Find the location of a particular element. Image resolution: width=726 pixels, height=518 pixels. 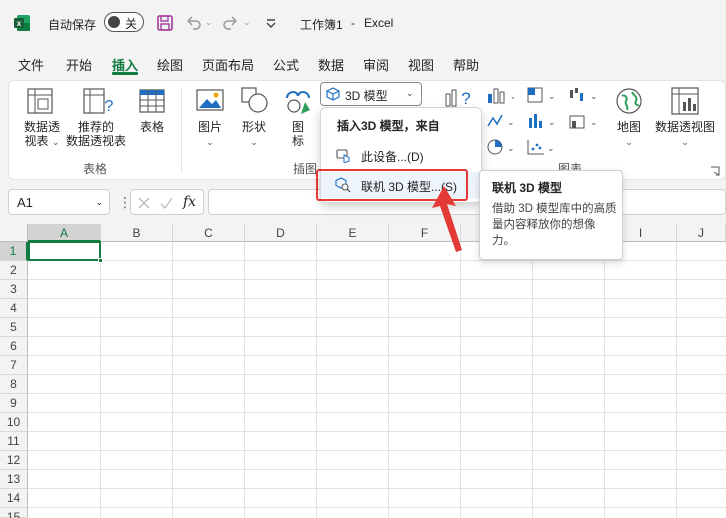

map-icon is located at coordinates (629, 101).